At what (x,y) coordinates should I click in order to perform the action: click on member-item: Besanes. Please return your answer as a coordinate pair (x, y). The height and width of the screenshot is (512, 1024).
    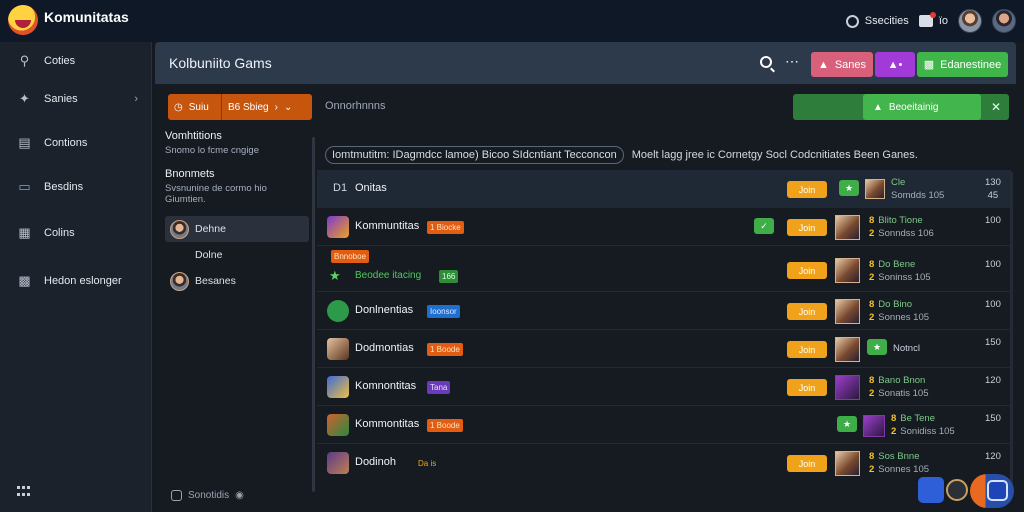
    Looking at the image, I should click on (237, 281).